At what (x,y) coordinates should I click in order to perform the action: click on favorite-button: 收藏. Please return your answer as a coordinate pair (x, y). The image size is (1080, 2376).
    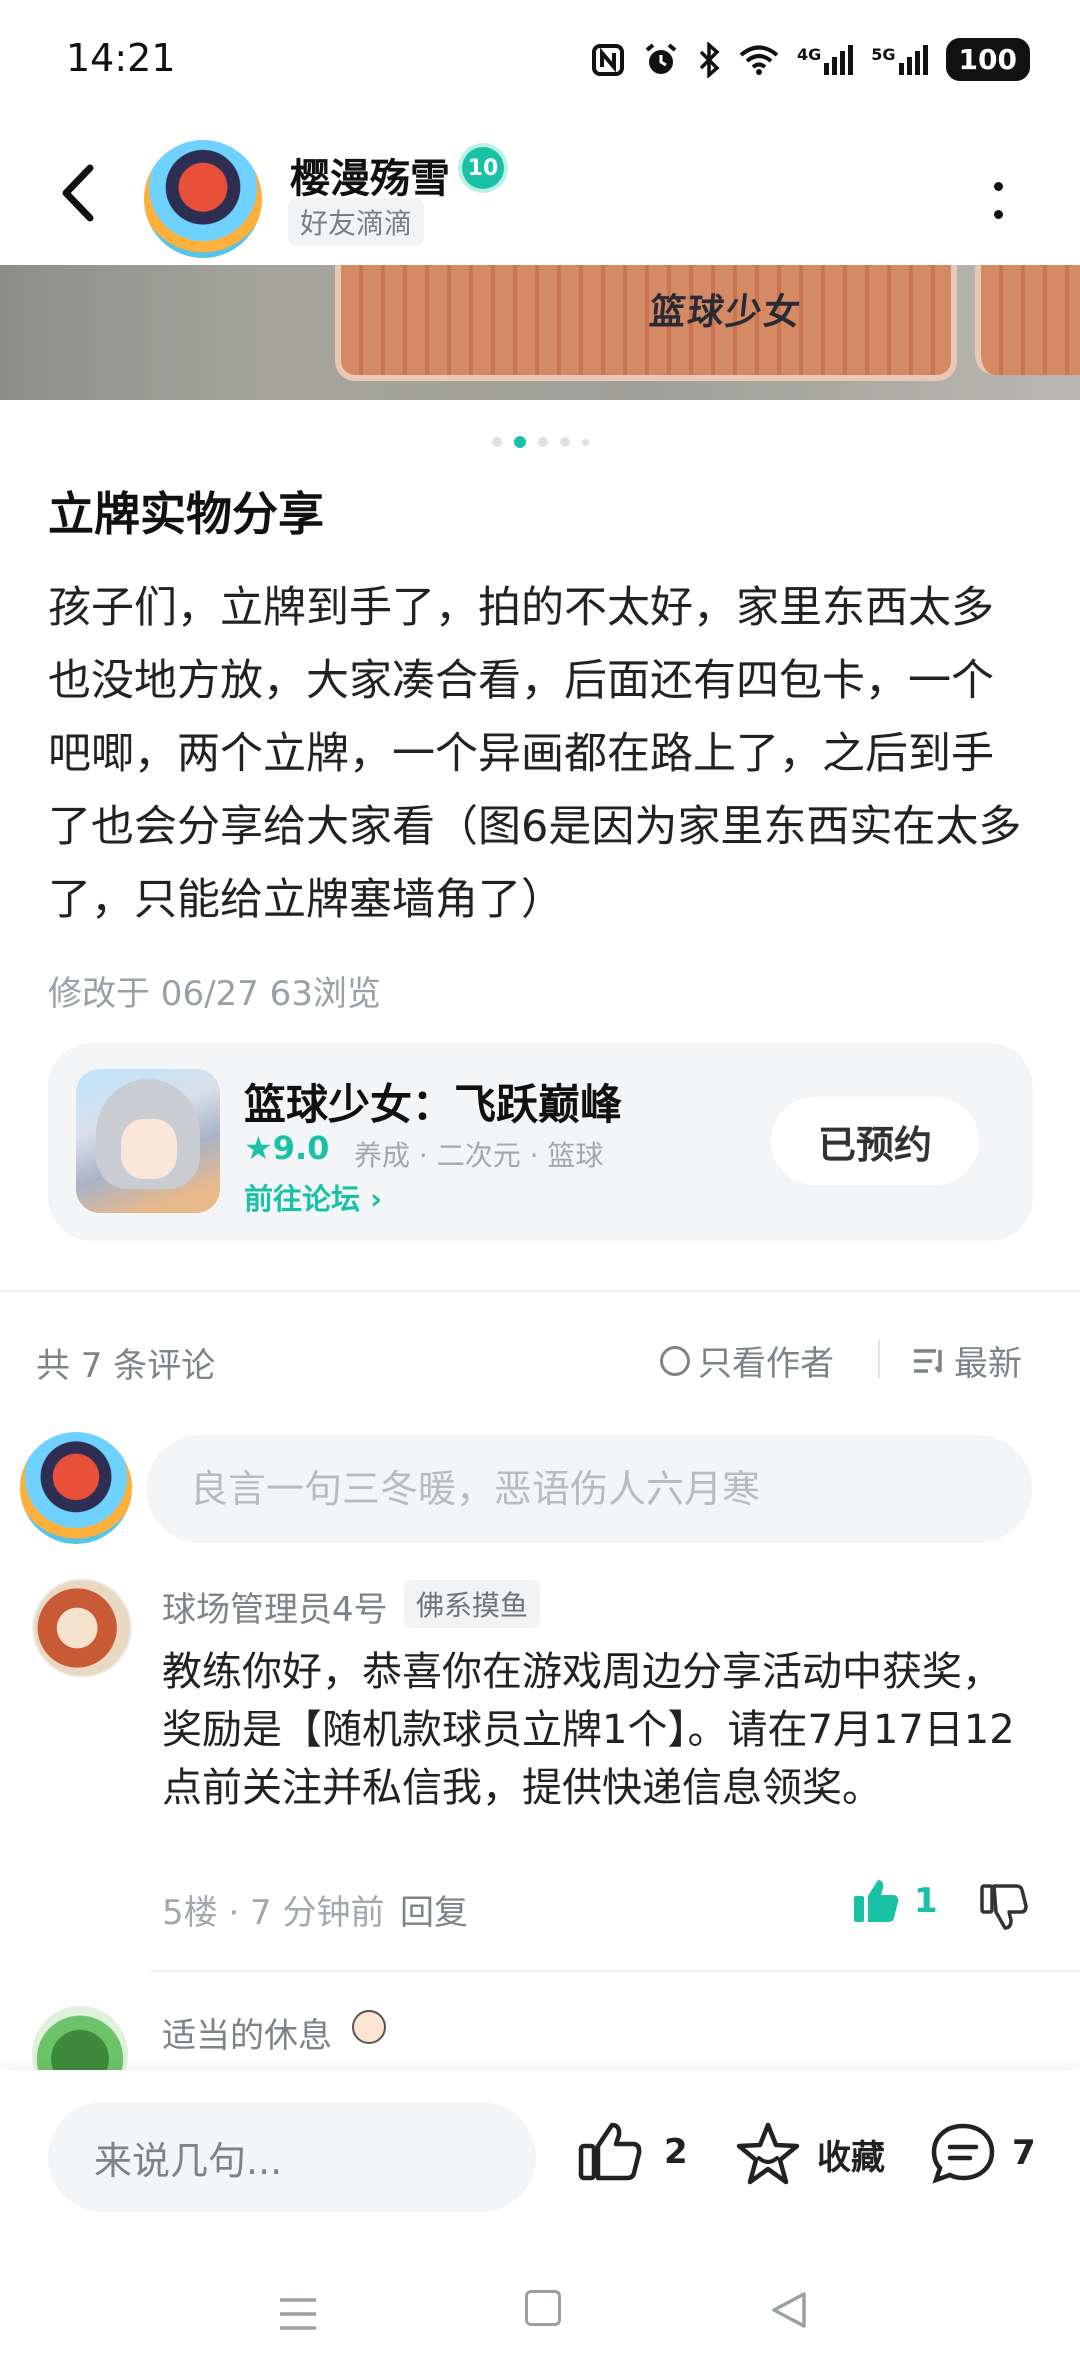
    Looking at the image, I should click on (810, 2154).